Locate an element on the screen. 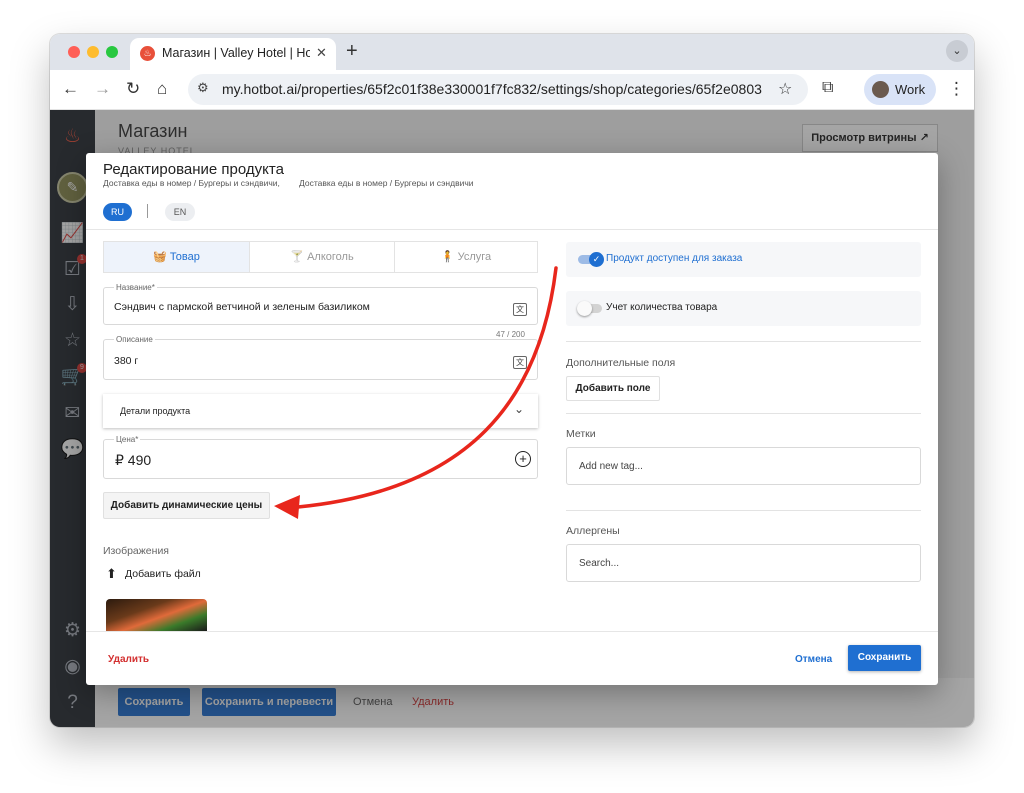  images-section-label: Изображения is located at coordinates (136, 551).